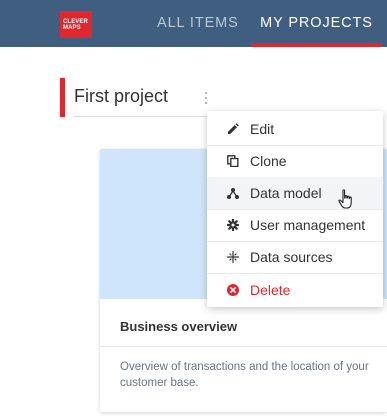 This screenshot has width=387, height=419. What do you see at coordinates (295, 129) in the screenshot?
I see `menu-item-edit: Edit` at bounding box center [295, 129].